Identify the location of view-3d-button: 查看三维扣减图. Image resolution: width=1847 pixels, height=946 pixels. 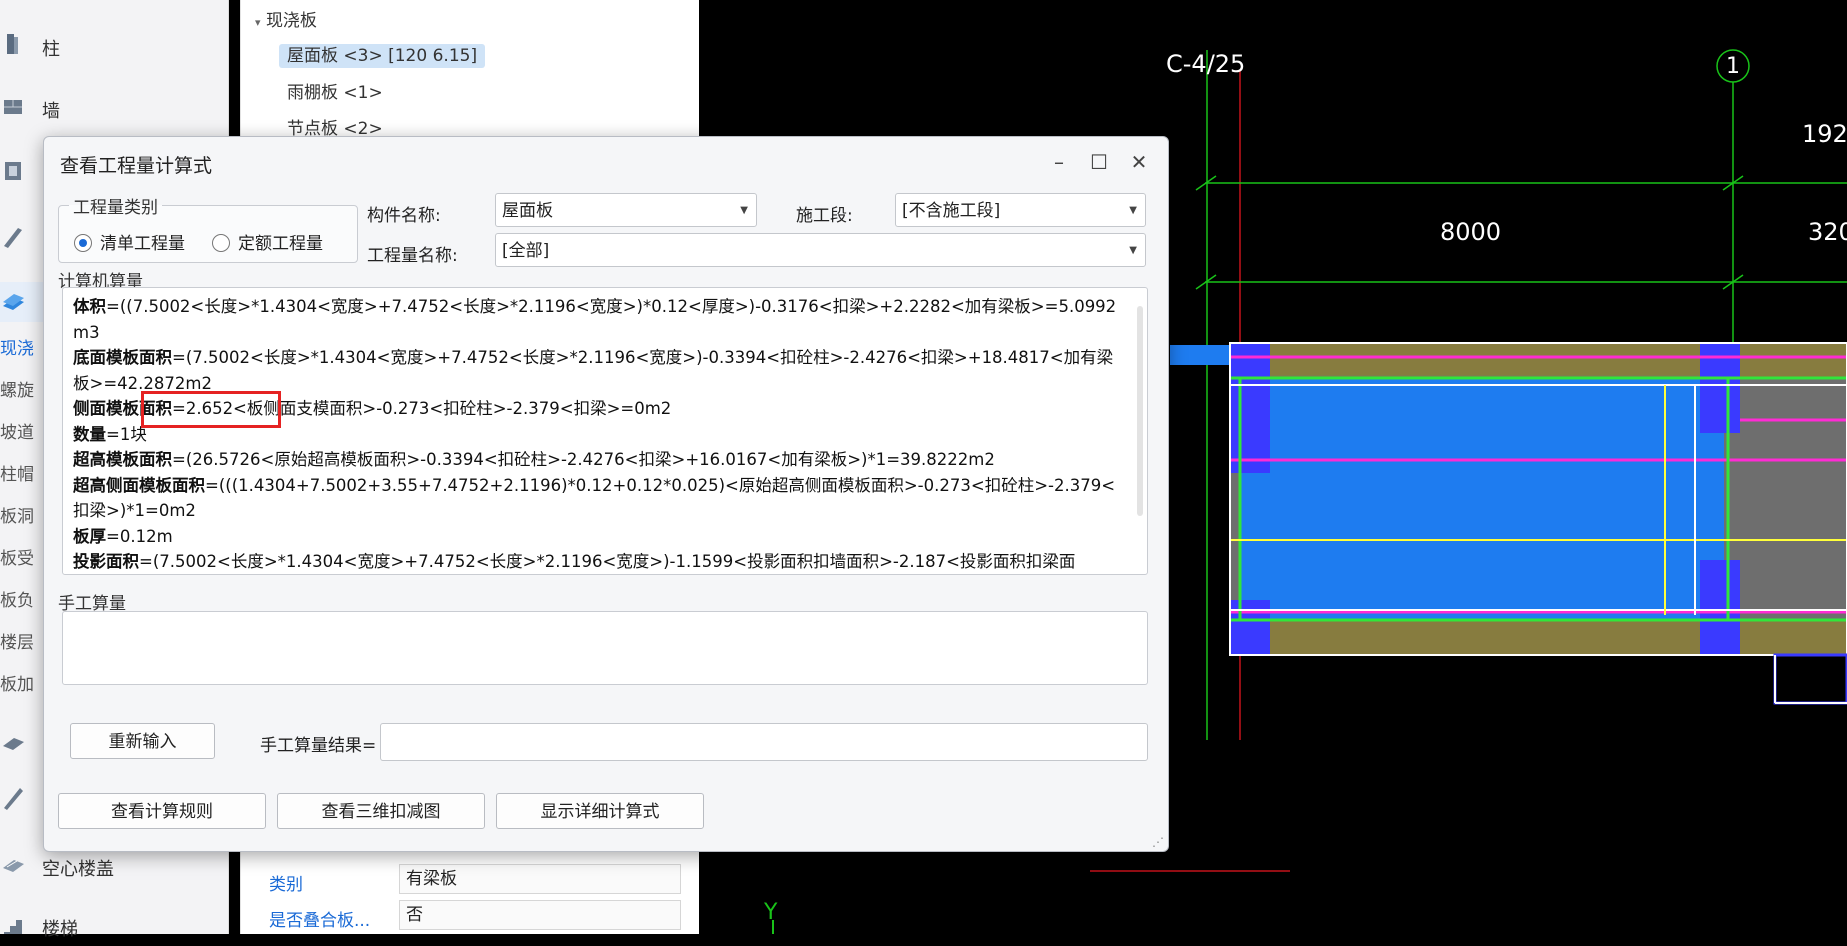
(381, 811).